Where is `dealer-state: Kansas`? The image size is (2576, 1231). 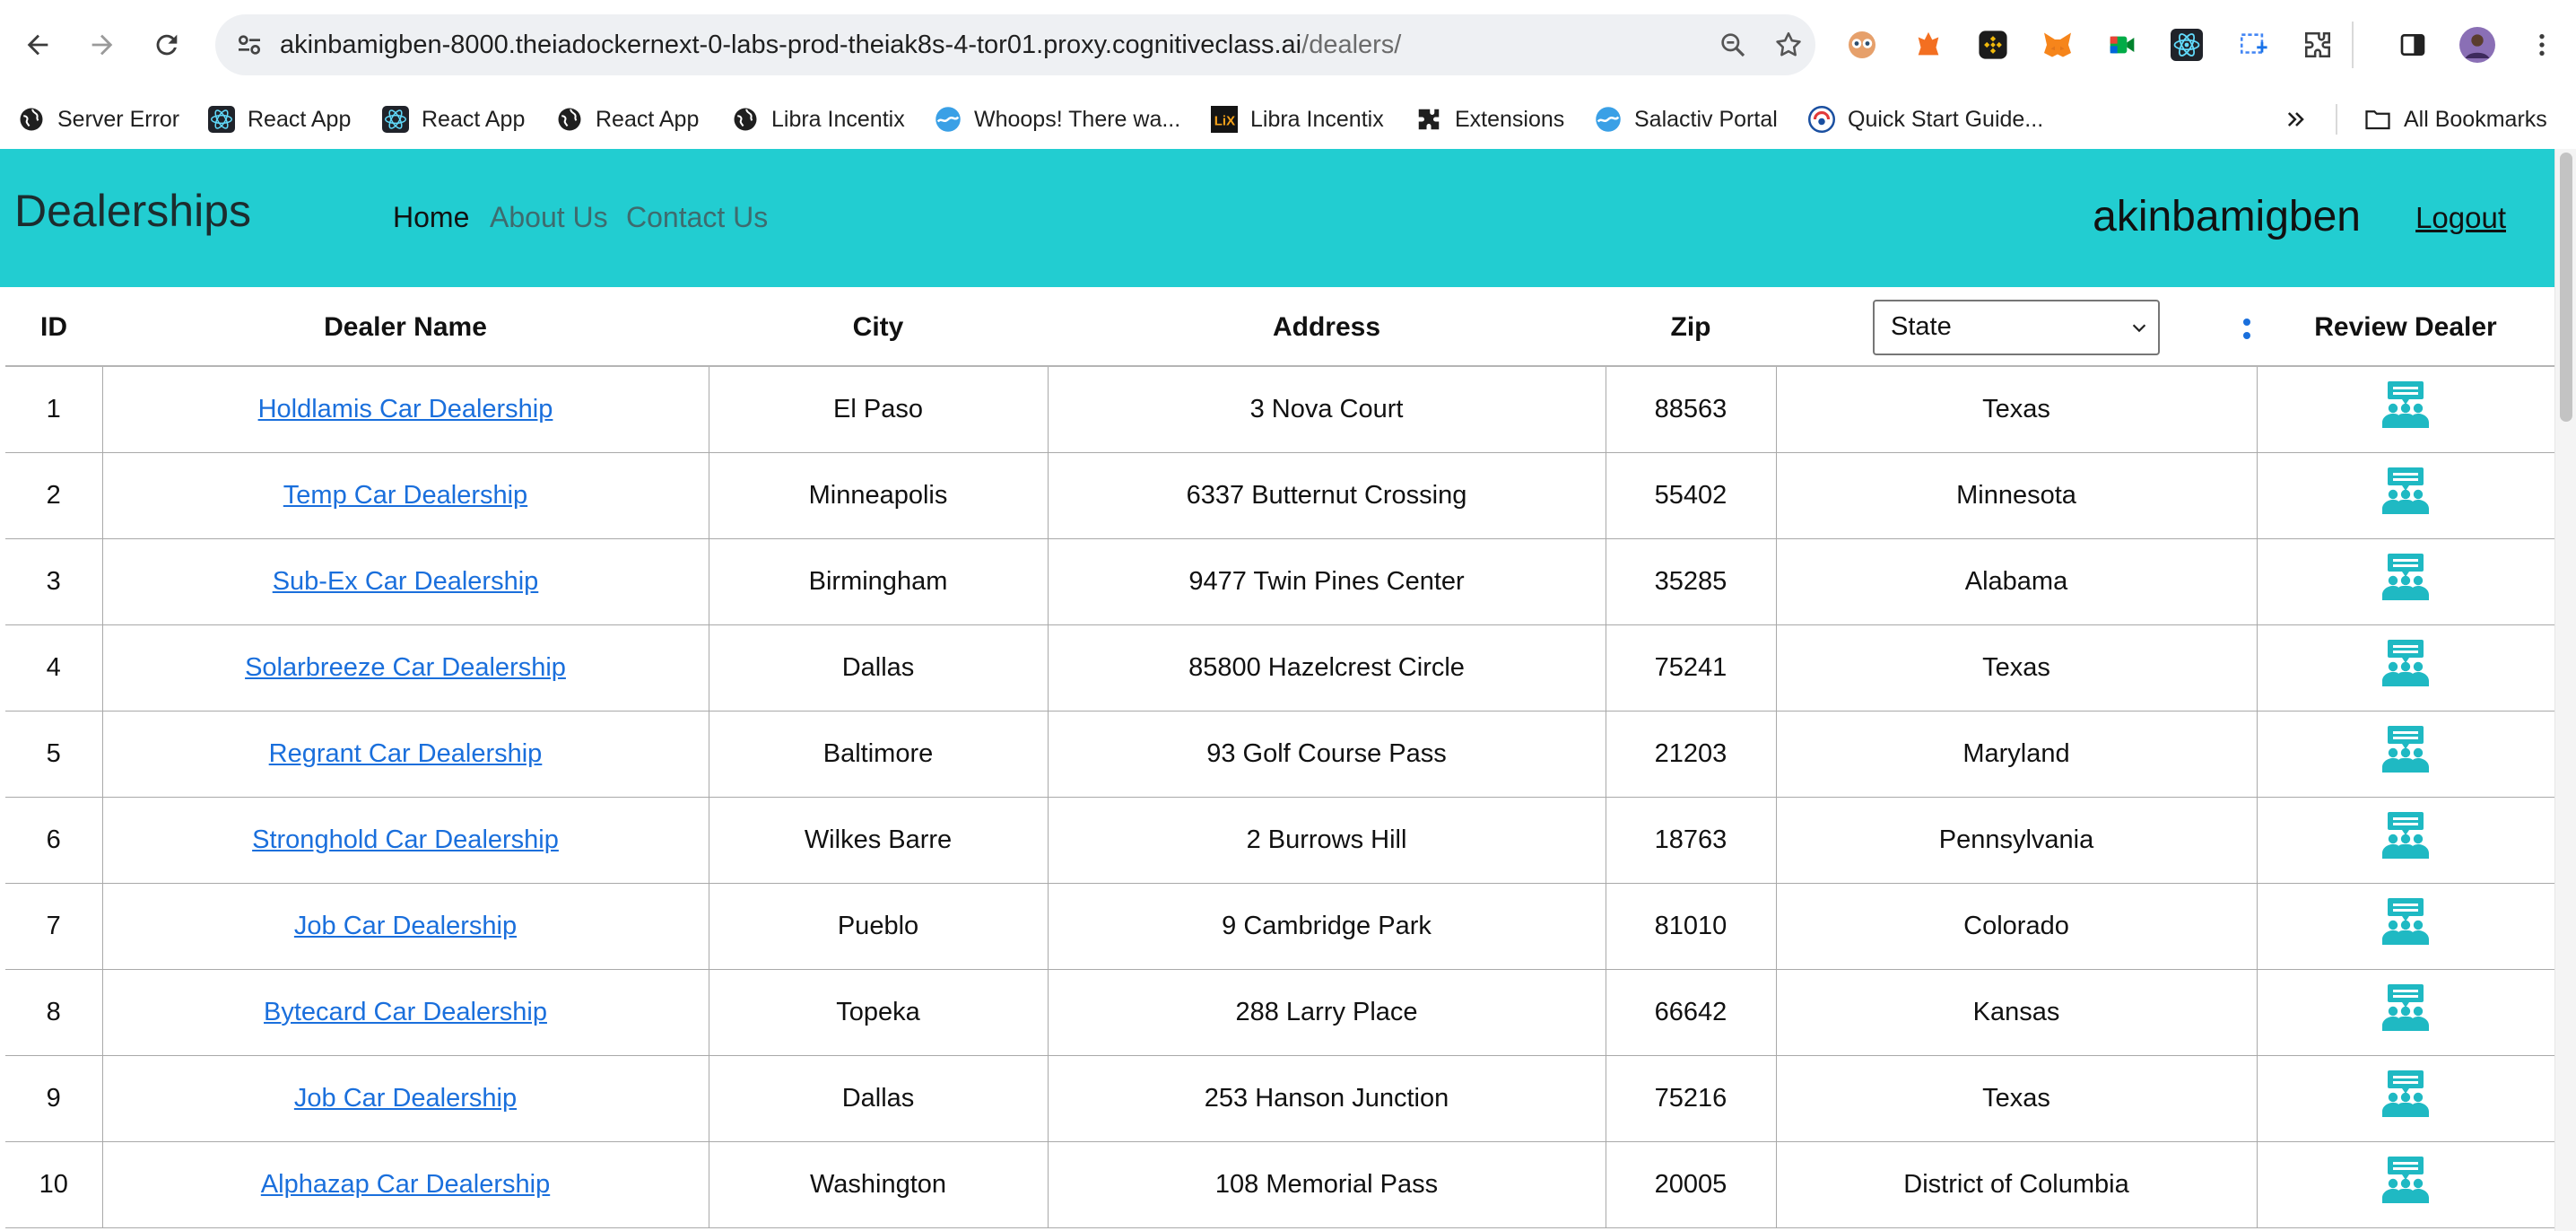
dealer-state: Kansas is located at coordinates (2016, 1011).